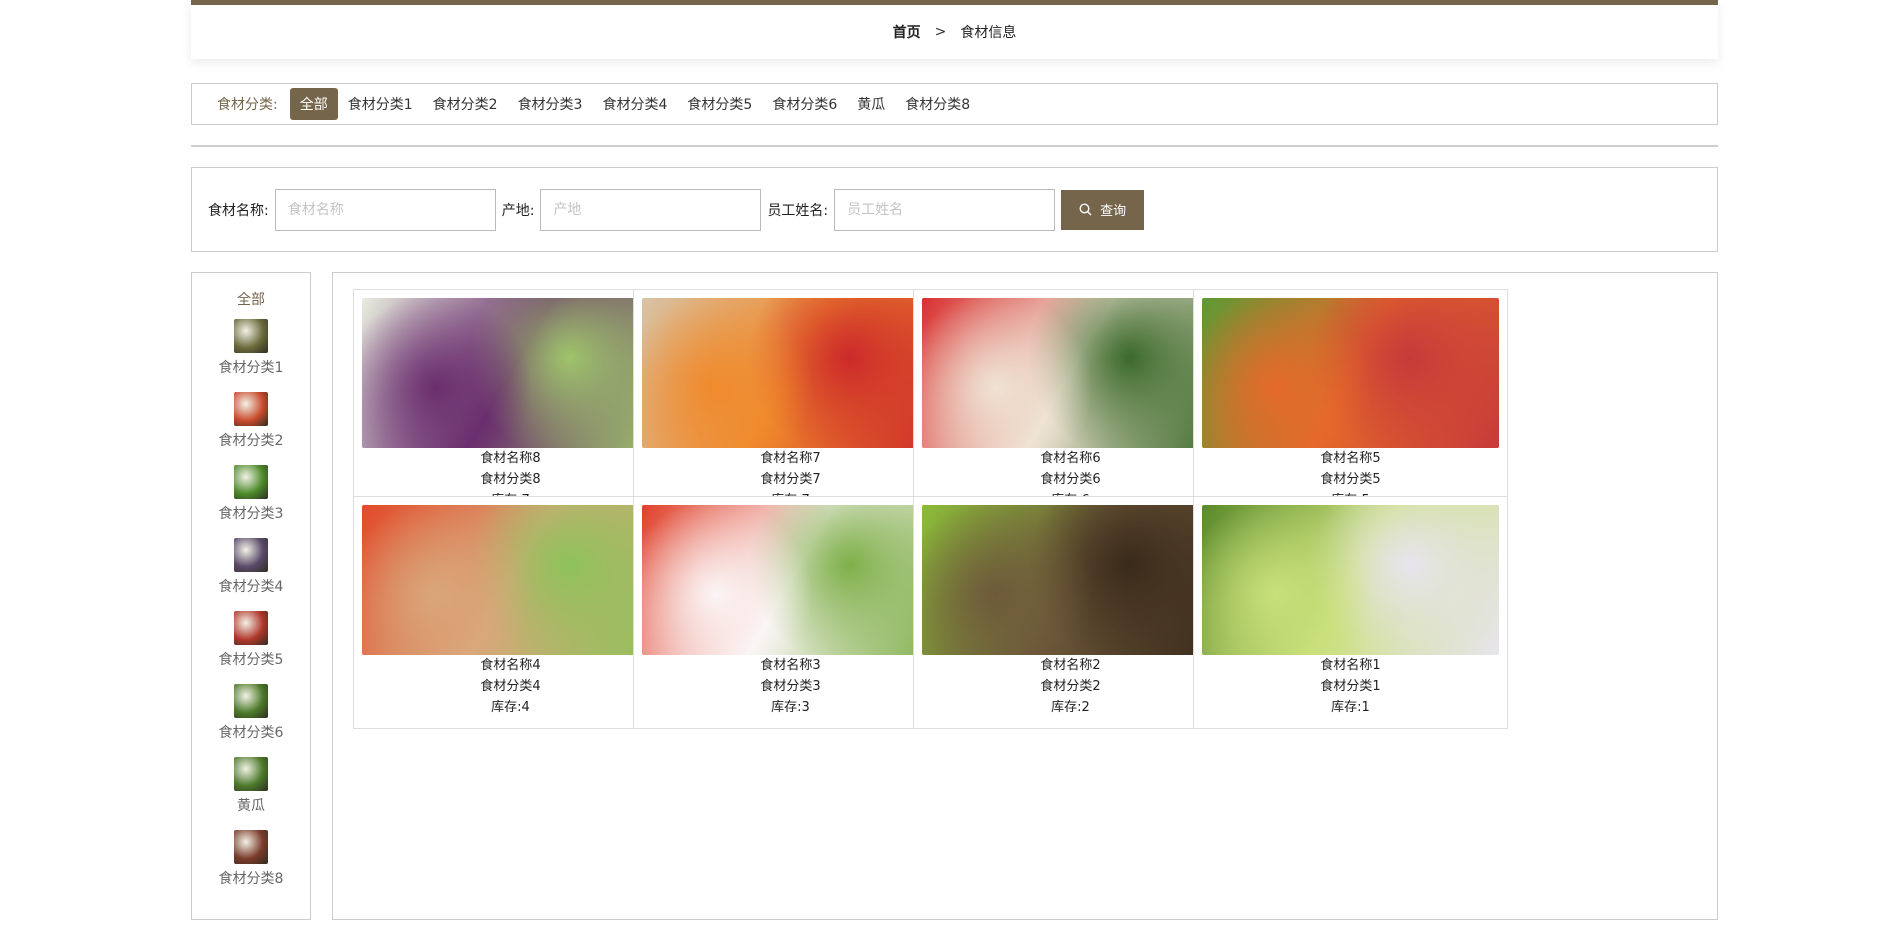 The height and width of the screenshot is (936, 1903). What do you see at coordinates (251, 501) in the screenshot?
I see `sidebar-item-3: 食材分类3` at bounding box center [251, 501].